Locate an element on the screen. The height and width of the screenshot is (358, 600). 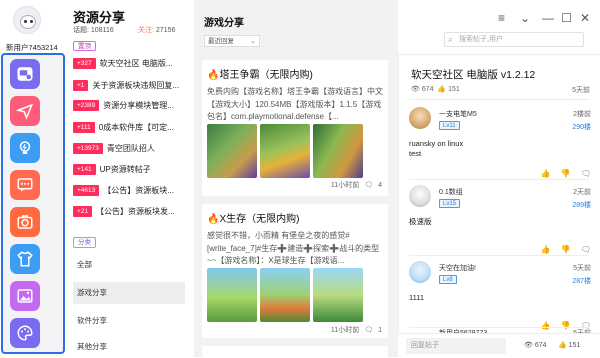
level-badge: Lv11 is located at coordinates (449, 125).